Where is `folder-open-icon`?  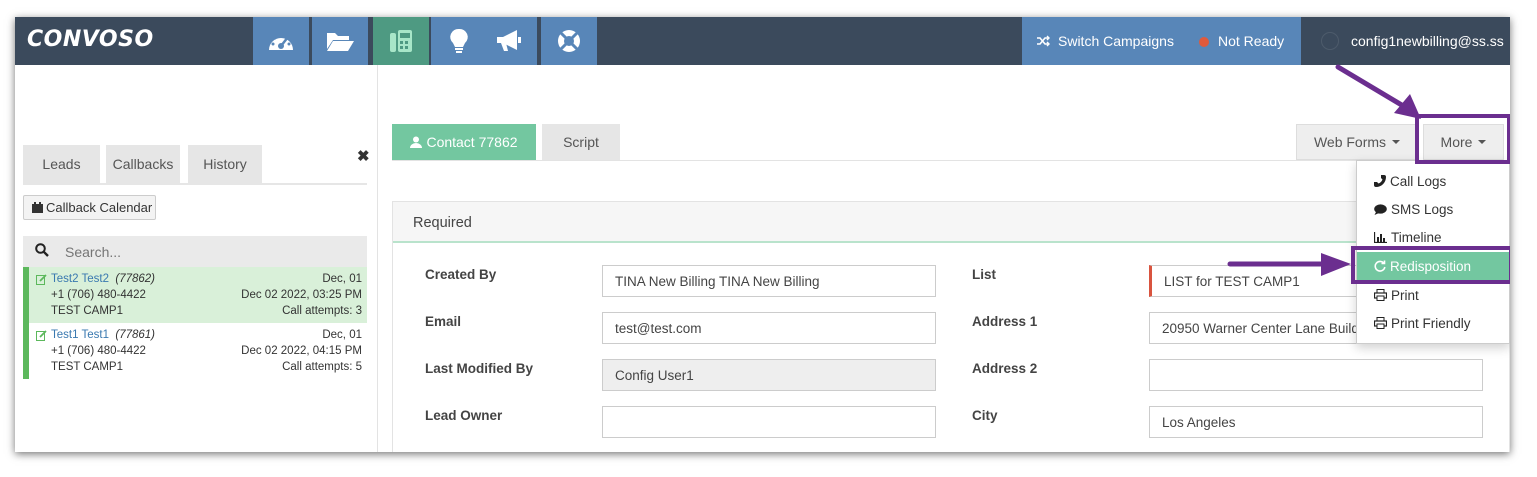 folder-open-icon is located at coordinates (340, 42).